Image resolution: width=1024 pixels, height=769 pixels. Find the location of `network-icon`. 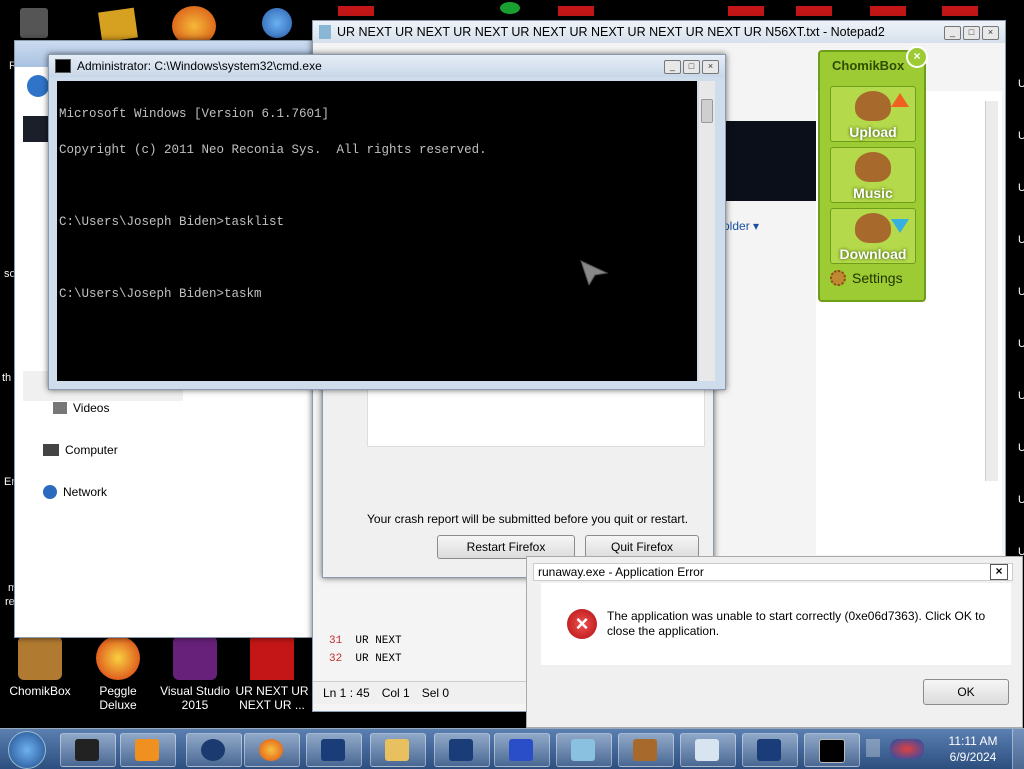

network-icon is located at coordinates (50, 492).